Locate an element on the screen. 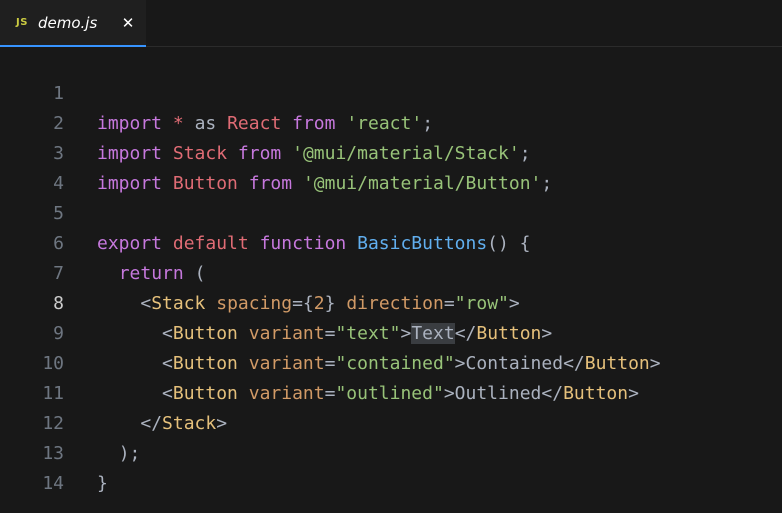 This screenshot has height=513, width=782. line-content: } is located at coordinates (102, 484).